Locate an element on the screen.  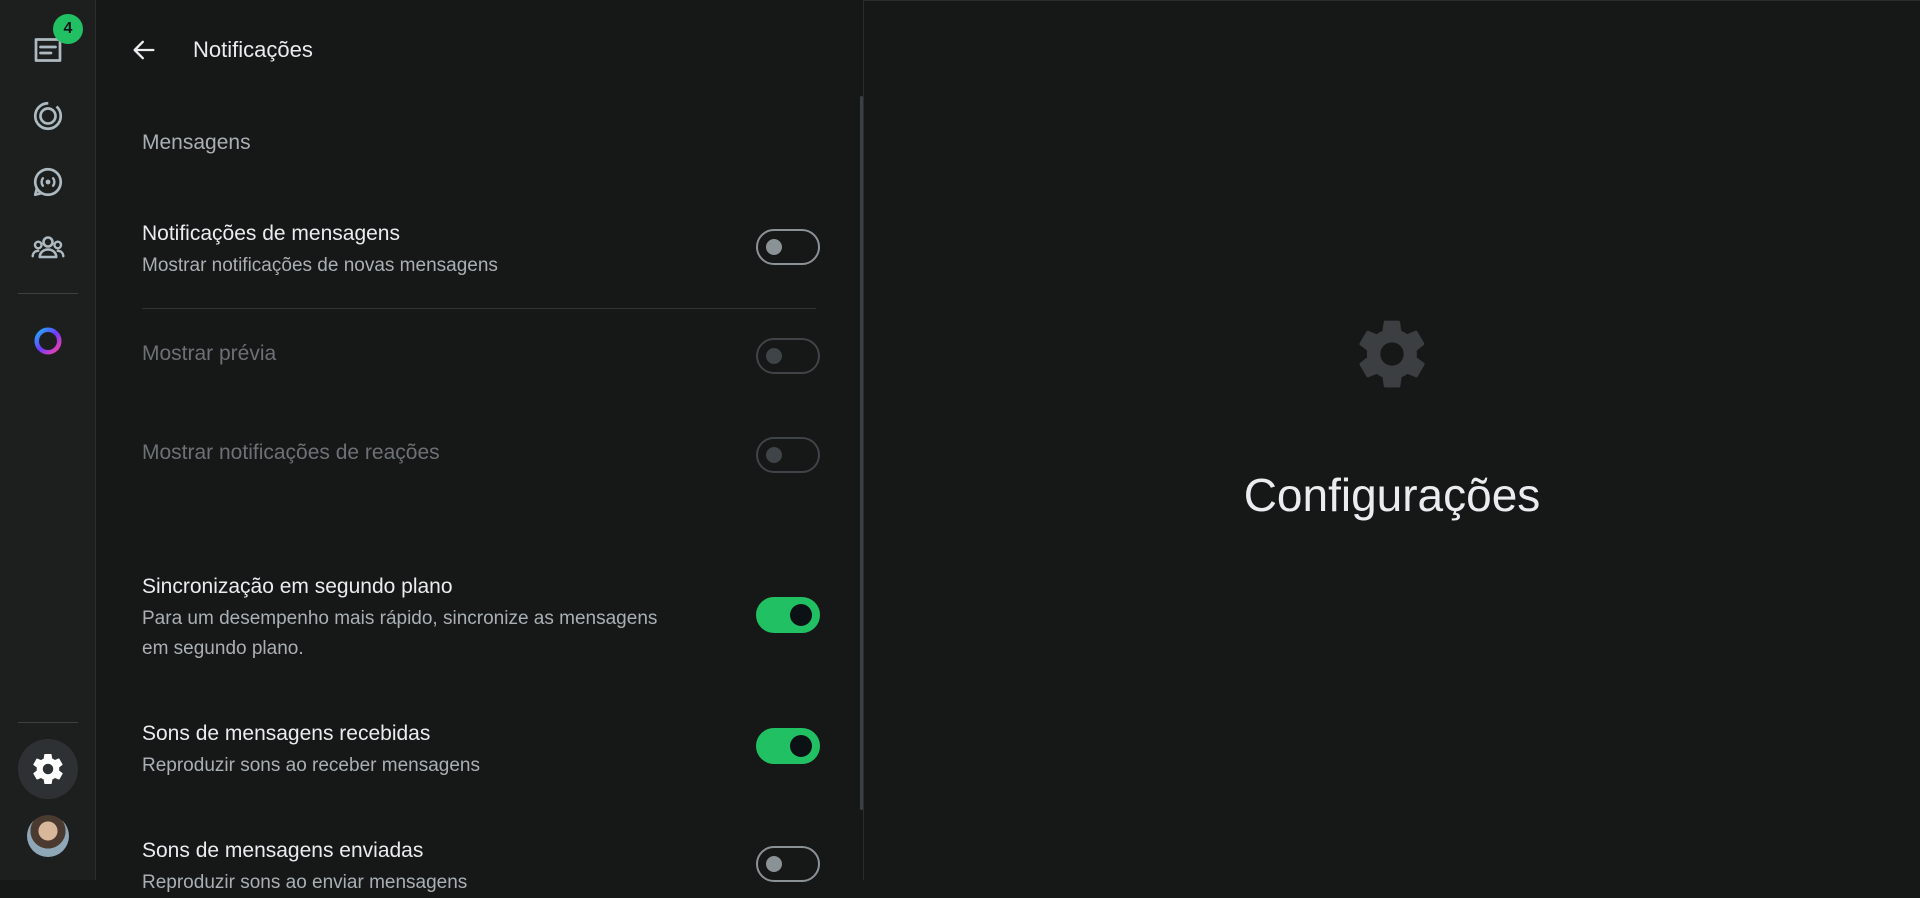
communities-icon is located at coordinates (48, 247).